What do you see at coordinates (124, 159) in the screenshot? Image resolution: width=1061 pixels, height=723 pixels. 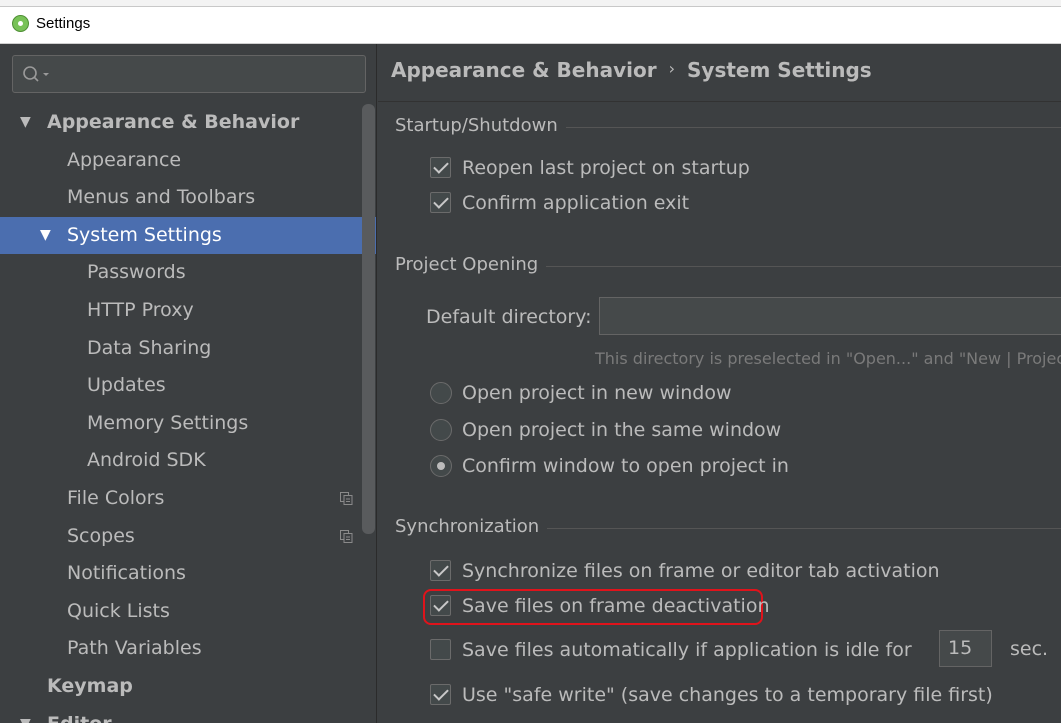 I see `sidebar-item-label: Appearance` at bounding box center [124, 159].